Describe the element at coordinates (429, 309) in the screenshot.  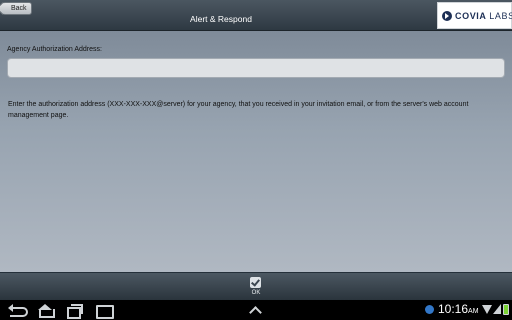
I see `notification-app-icon` at that location.